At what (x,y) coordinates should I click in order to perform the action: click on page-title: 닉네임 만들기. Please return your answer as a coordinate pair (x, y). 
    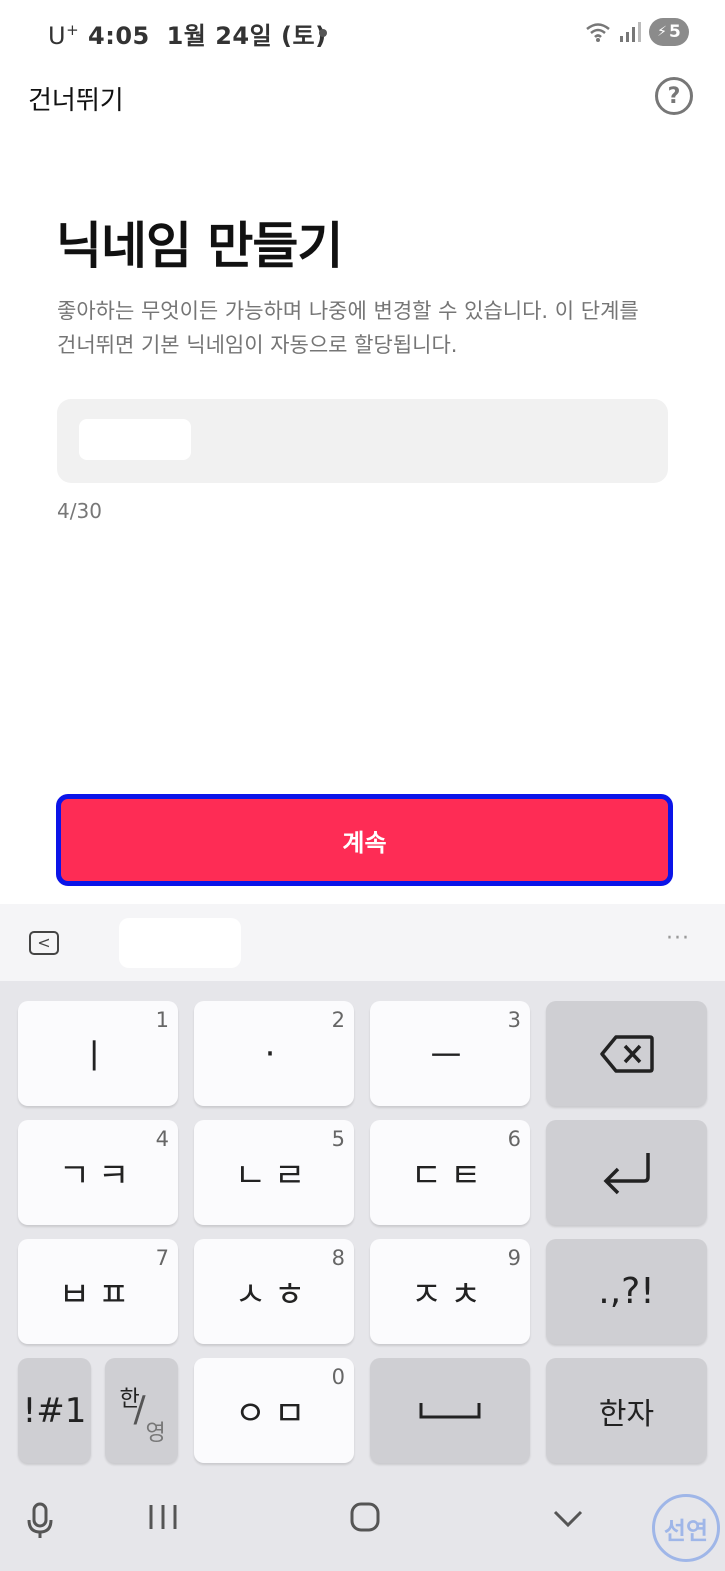
    Looking at the image, I should click on (199, 246).